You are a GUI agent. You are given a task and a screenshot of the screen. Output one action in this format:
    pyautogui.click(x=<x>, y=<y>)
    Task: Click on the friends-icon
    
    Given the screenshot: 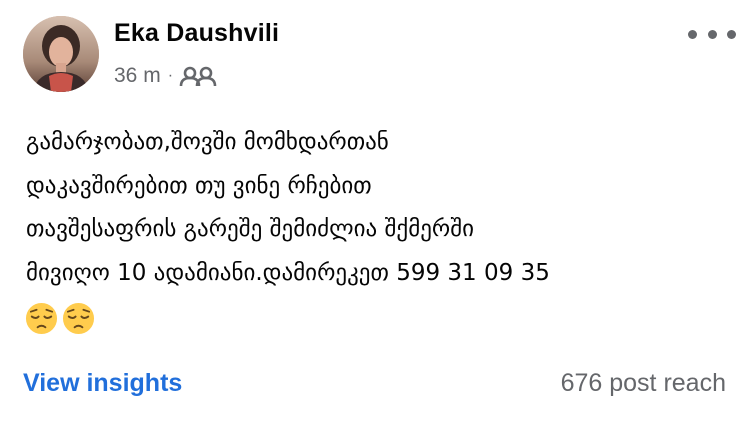 What is the action you would take?
    pyautogui.click(x=198, y=76)
    